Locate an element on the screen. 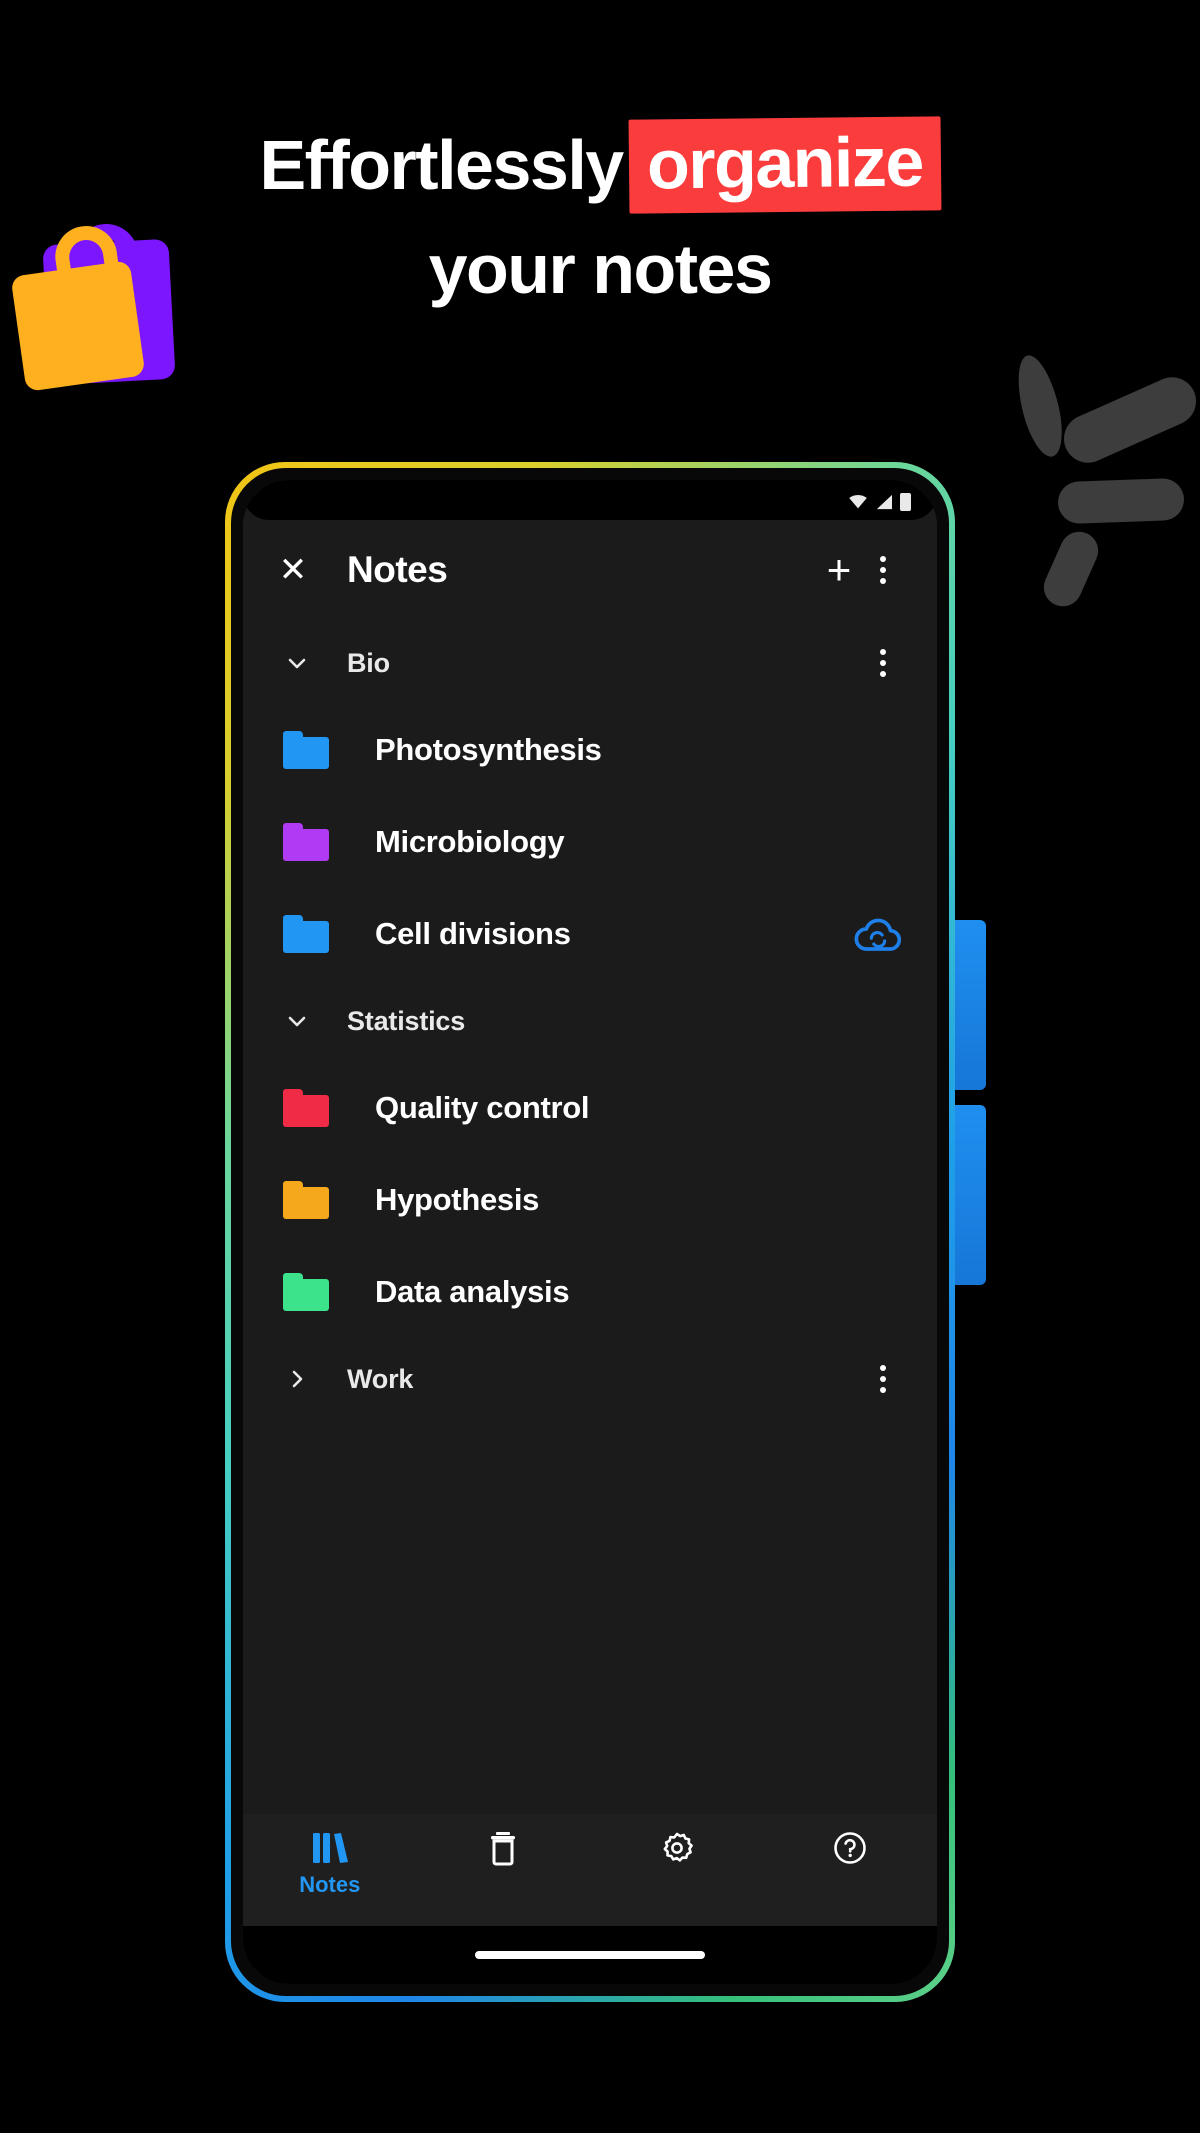 Image resolution: width=1200 pixels, height=2133 pixels. list-item: Cell divisions is located at coordinates (590, 934).